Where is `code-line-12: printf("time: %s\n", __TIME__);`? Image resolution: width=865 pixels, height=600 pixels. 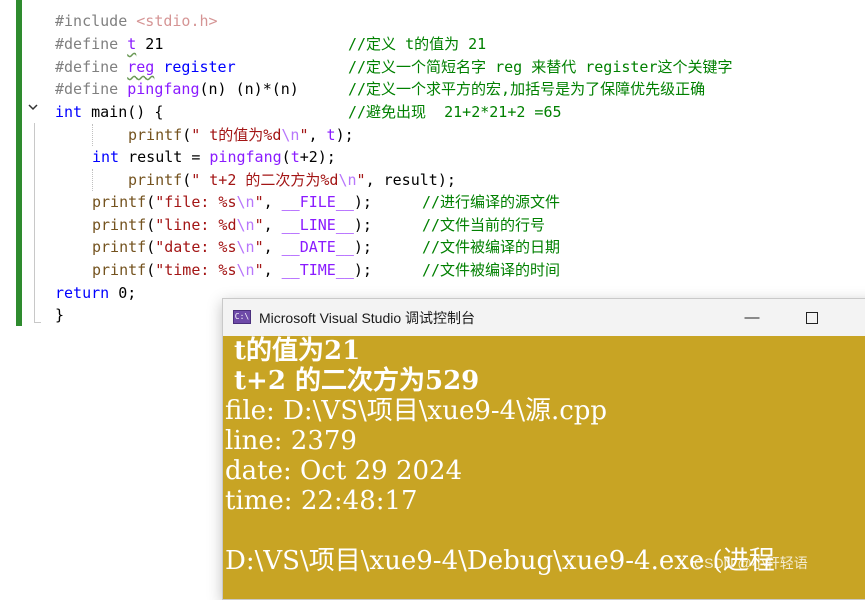 code-line-12: printf("time: %s\n", __TIME__); is located at coordinates (232, 270).